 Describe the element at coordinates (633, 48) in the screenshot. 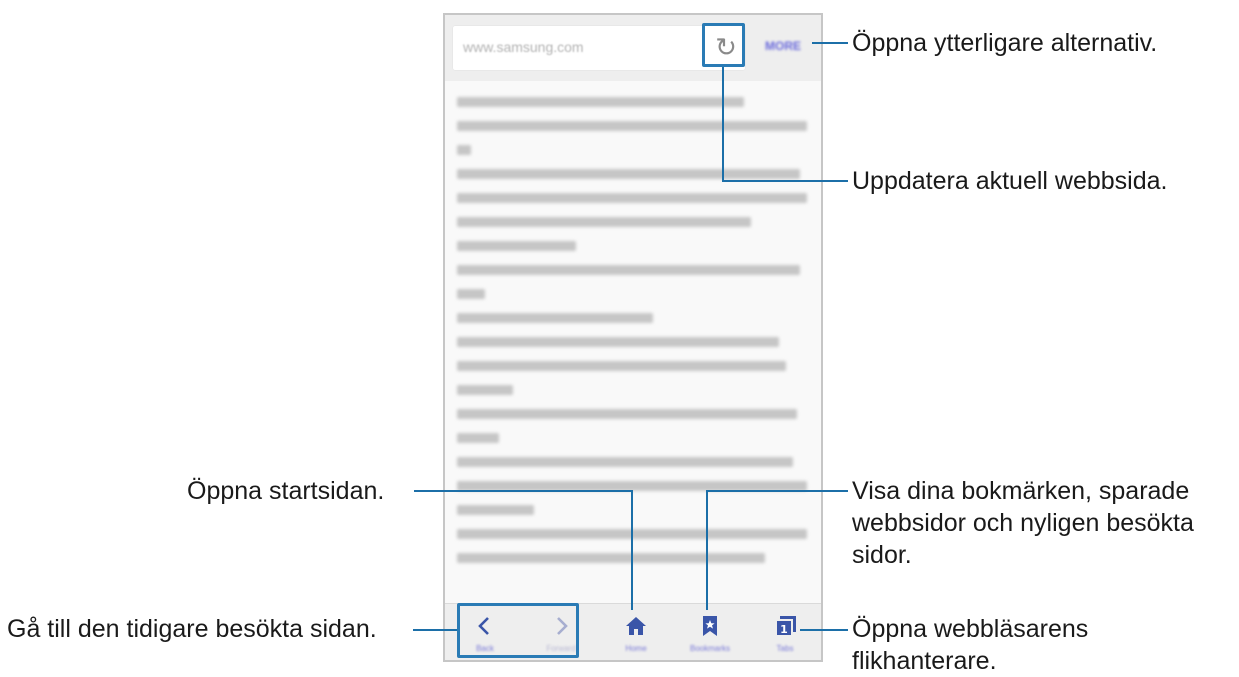

I see `url-bar: www.samsung.com ↻ MORE` at that location.